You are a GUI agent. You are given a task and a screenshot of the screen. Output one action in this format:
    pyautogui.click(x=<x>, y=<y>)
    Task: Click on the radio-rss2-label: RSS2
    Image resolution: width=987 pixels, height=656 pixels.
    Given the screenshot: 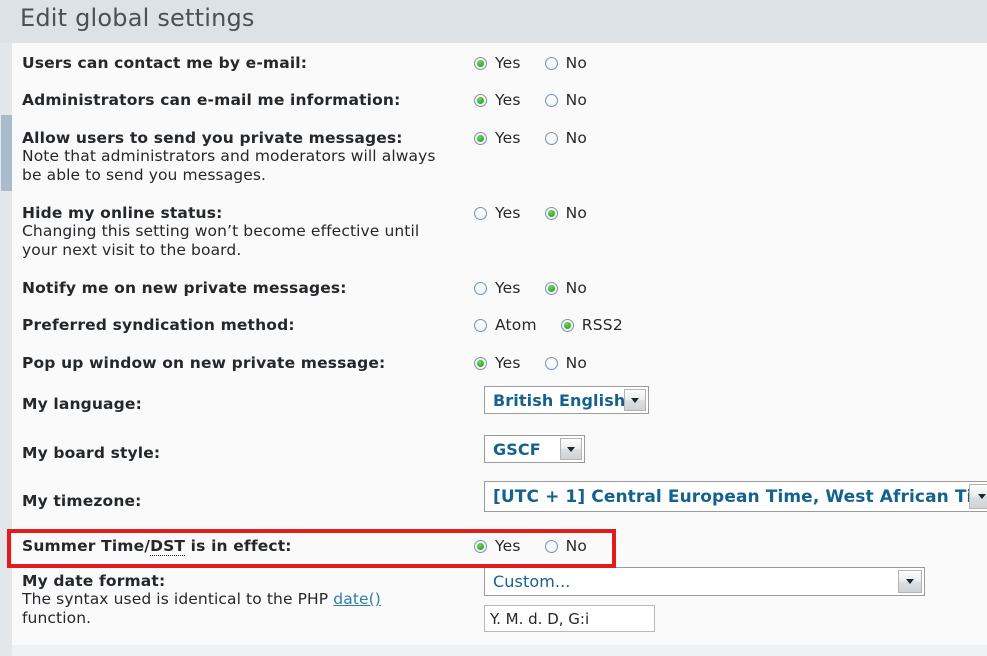 What is the action you would take?
    pyautogui.click(x=602, y=325)
    